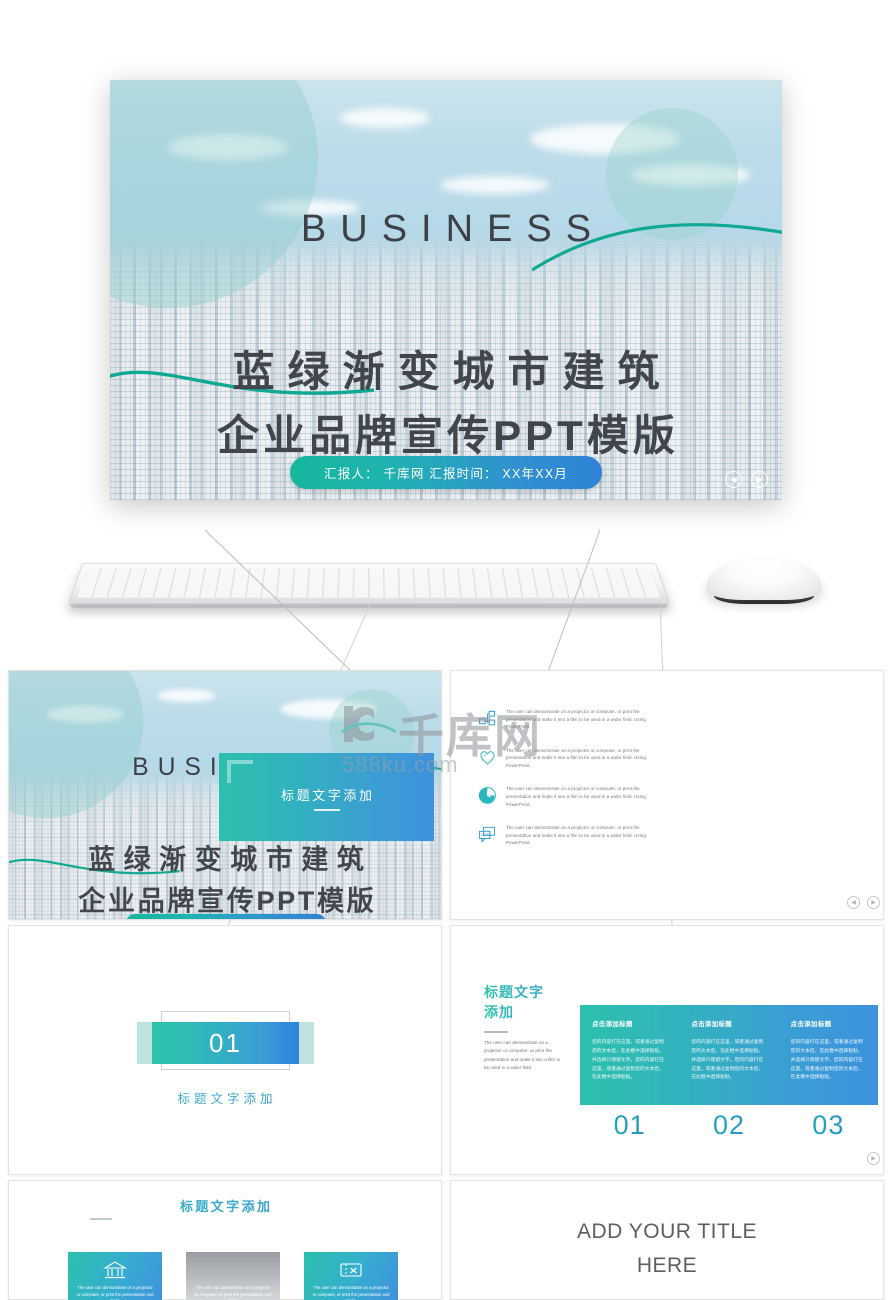  I want to click on slide6-title-line1: ADD YOUR TITLE, so click(667, 1231).